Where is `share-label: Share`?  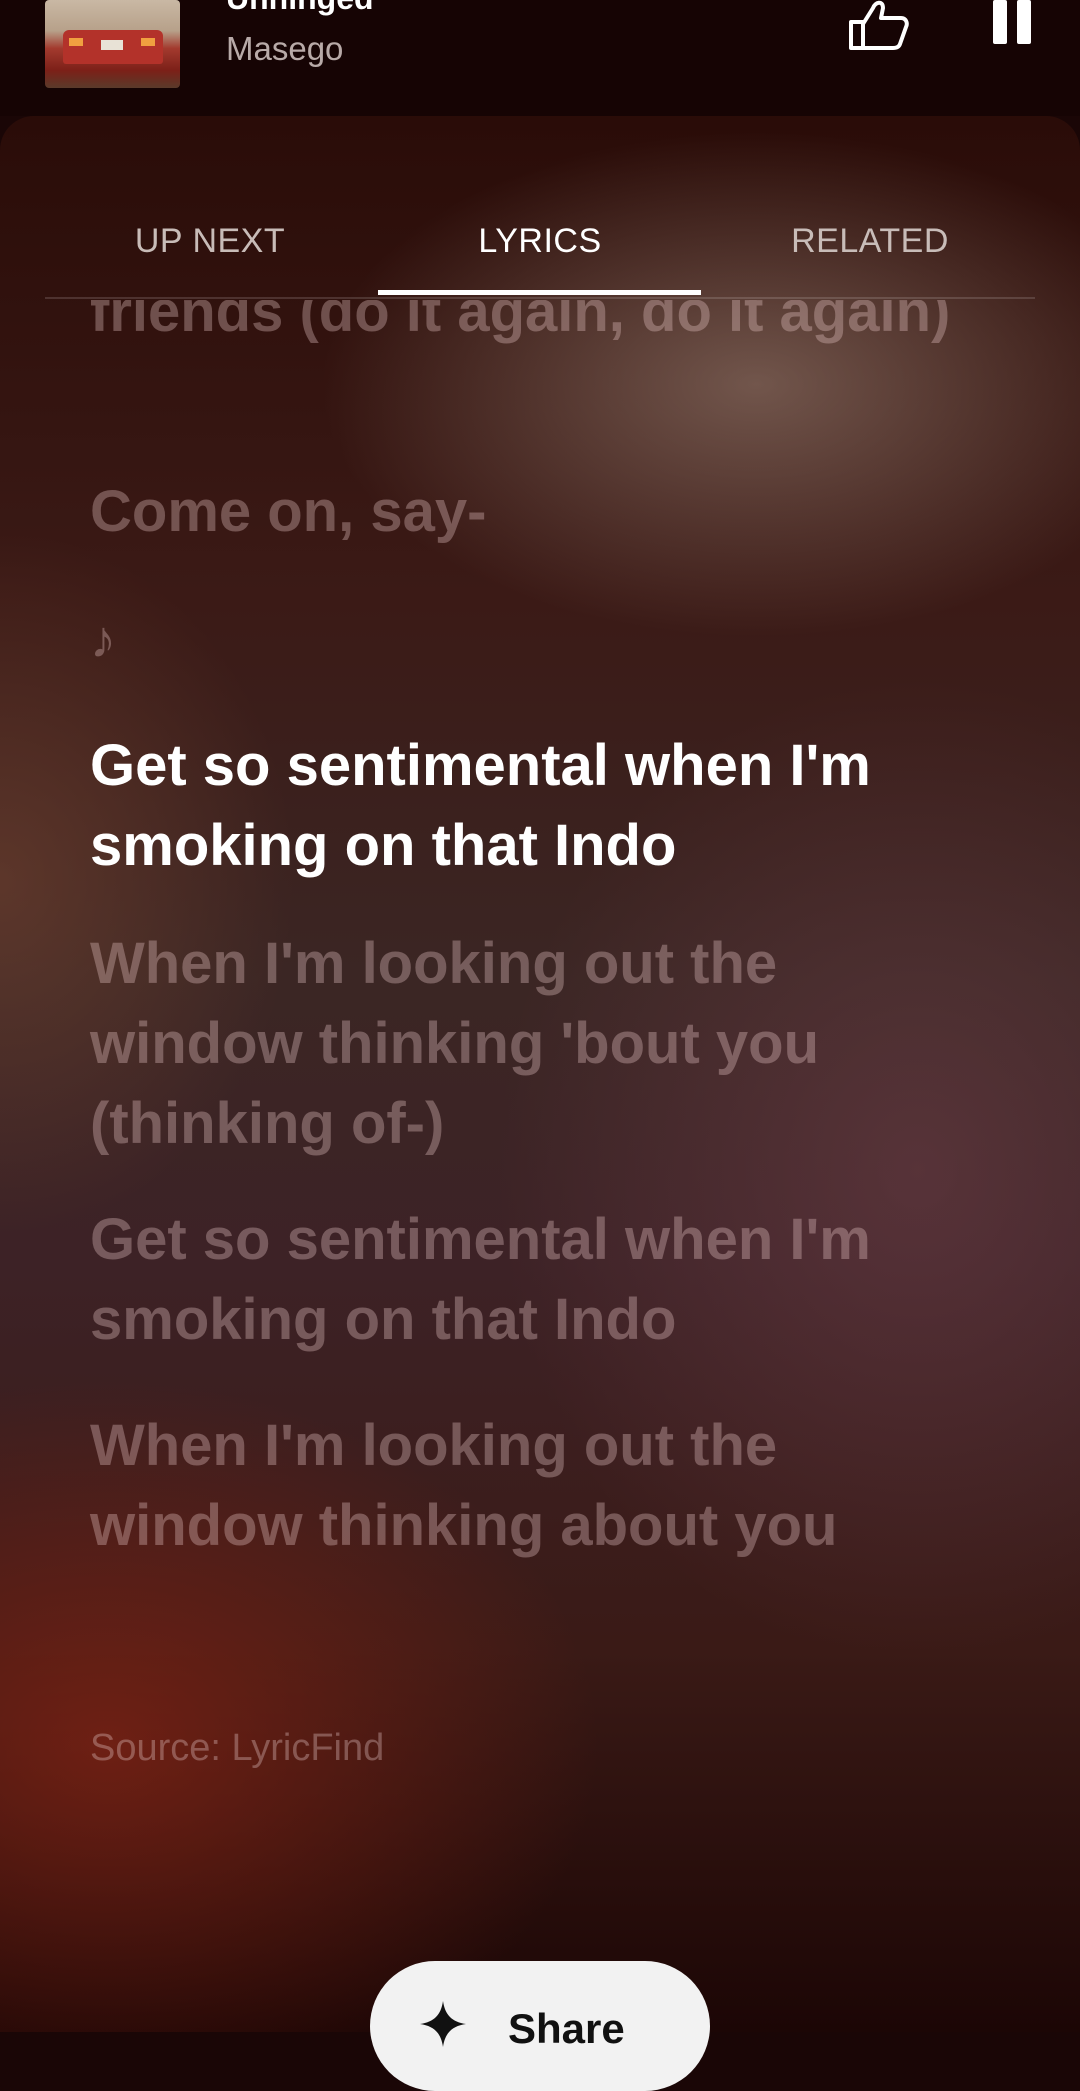
share-label: Share is located at coordinates (566, 2028).